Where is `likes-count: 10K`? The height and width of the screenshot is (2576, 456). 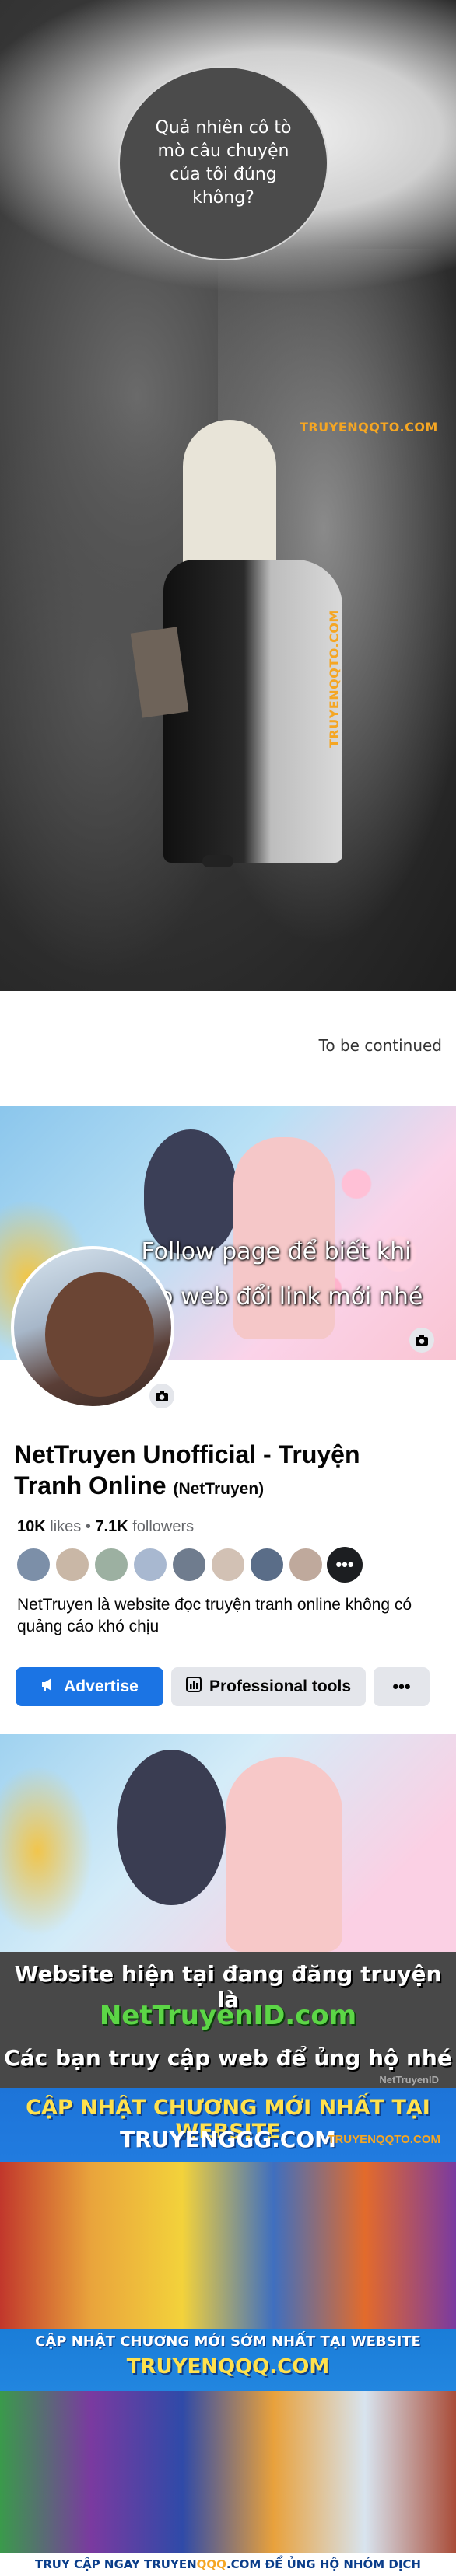
likes-count: 10K is located at coordinates (32, 1527).